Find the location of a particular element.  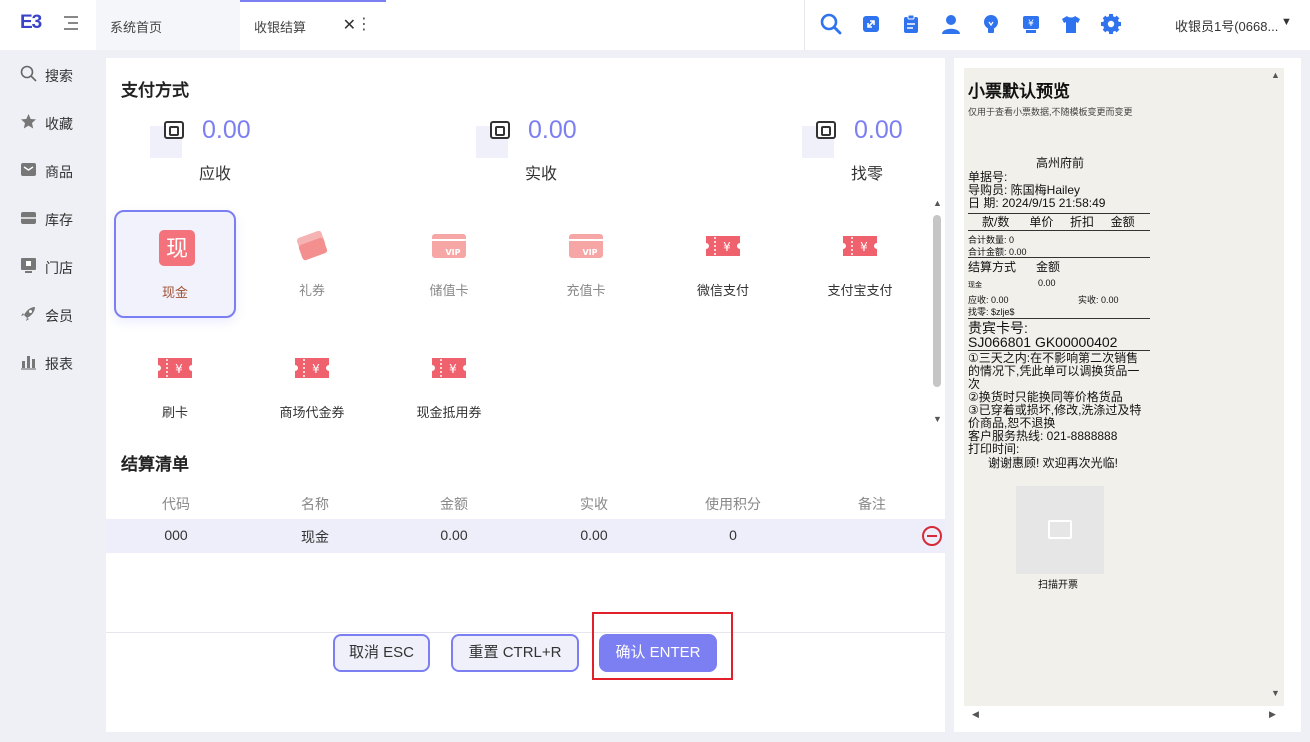

pay-method-label: 储值卡 is located at coordinates (449, 290).